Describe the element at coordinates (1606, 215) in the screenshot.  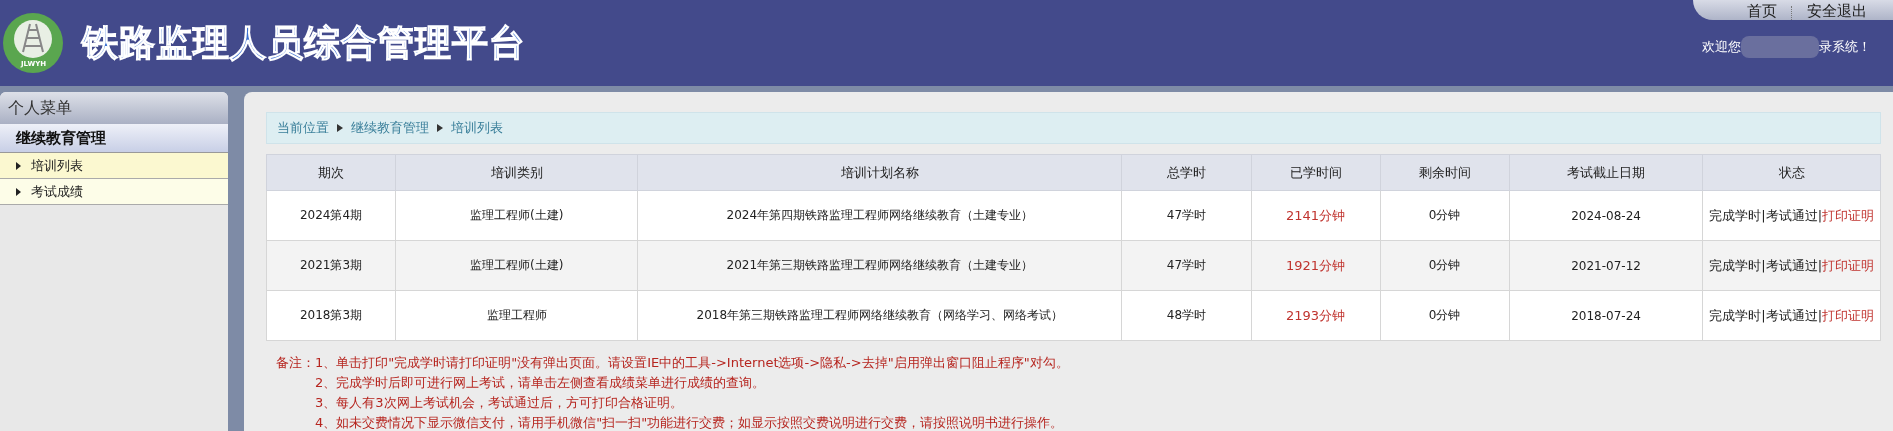
I see `table-cell: 2024-08-24` at that location.